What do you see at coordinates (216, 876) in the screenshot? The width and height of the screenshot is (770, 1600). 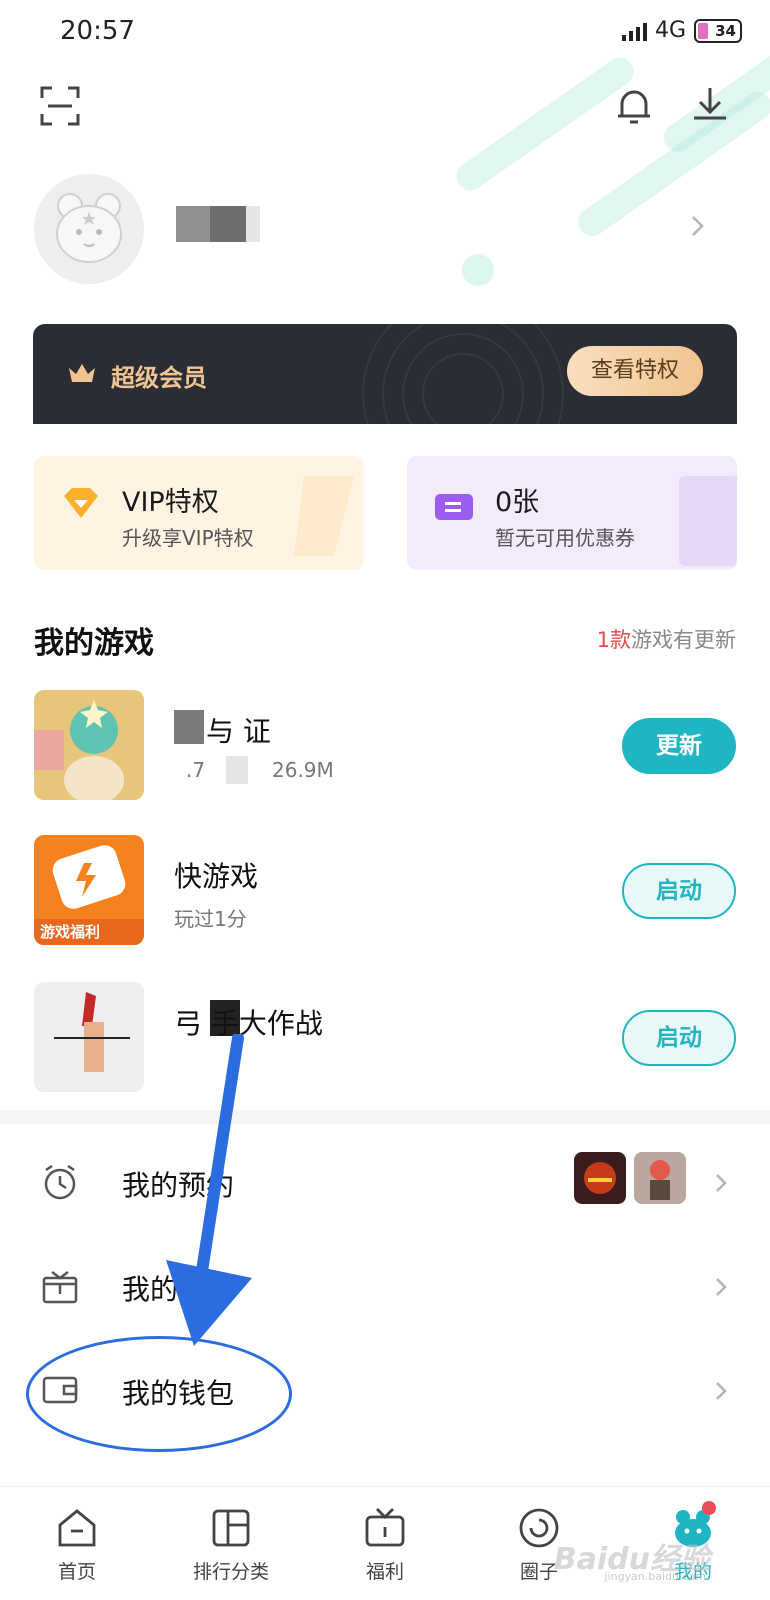 I see `game-name: 快游戏` at bounding box center [216, 876].